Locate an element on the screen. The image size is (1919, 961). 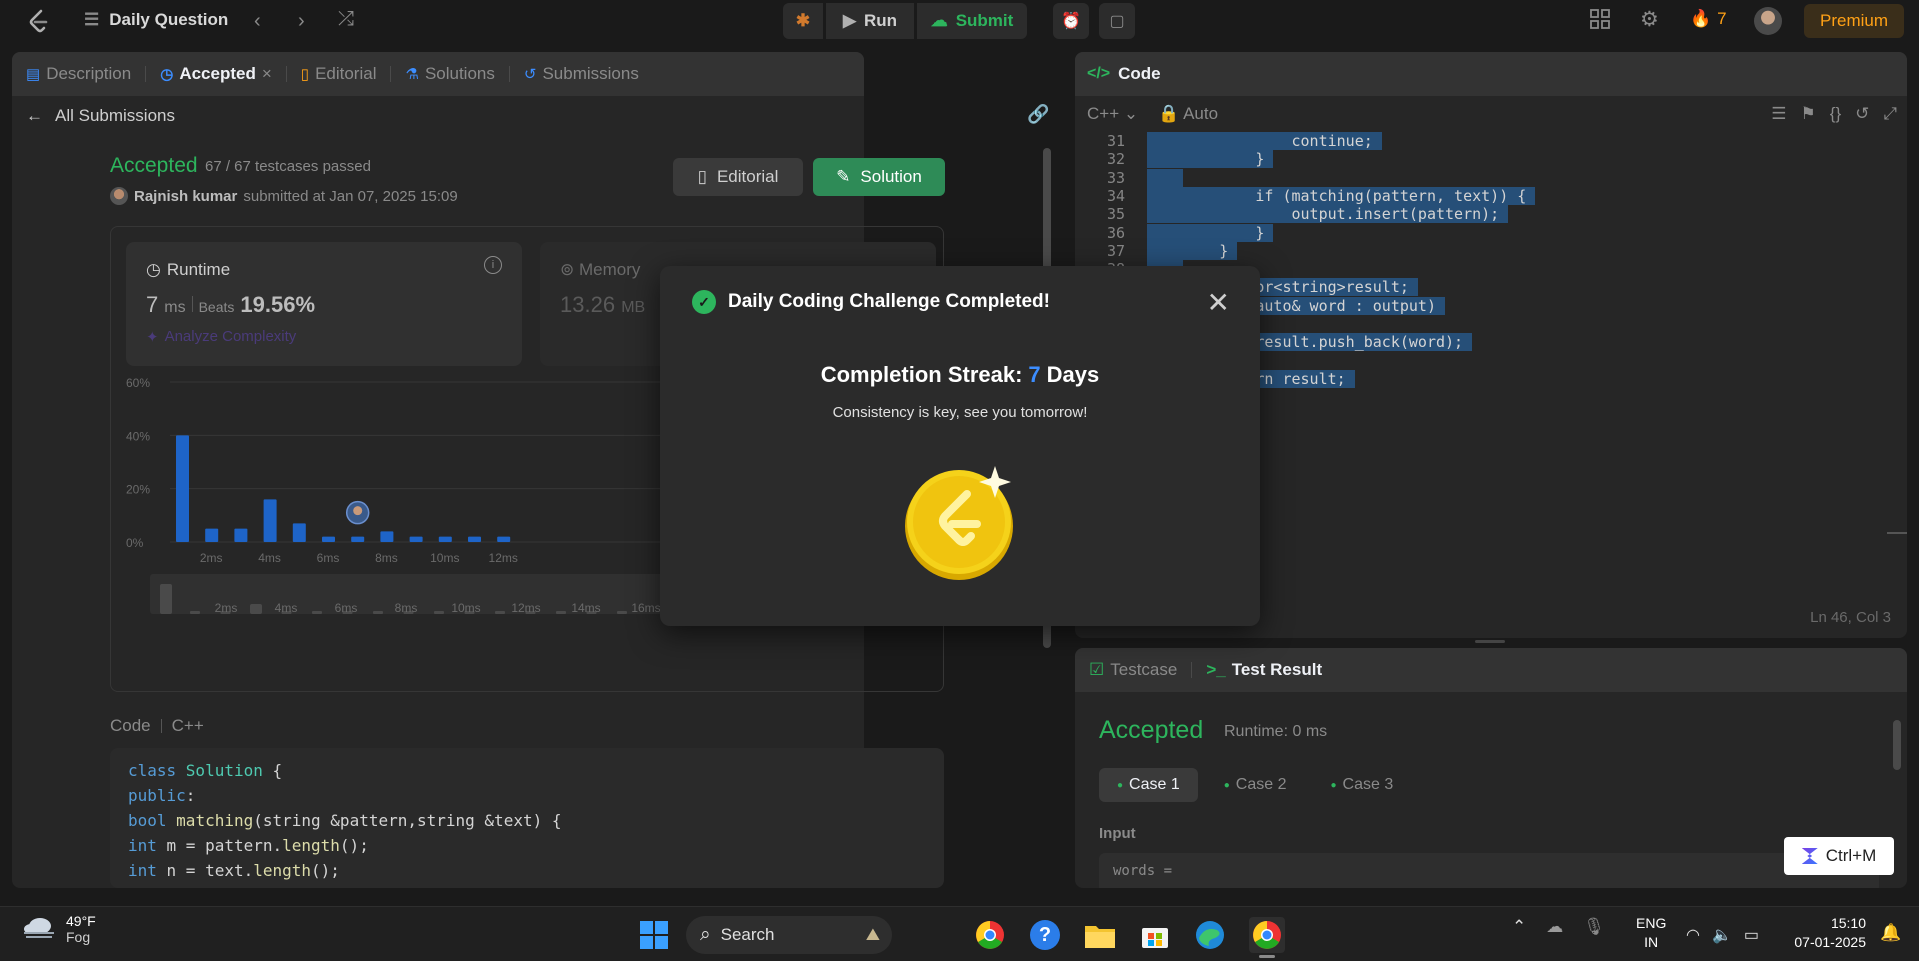
avatar is located at coordinates (1768, 21).